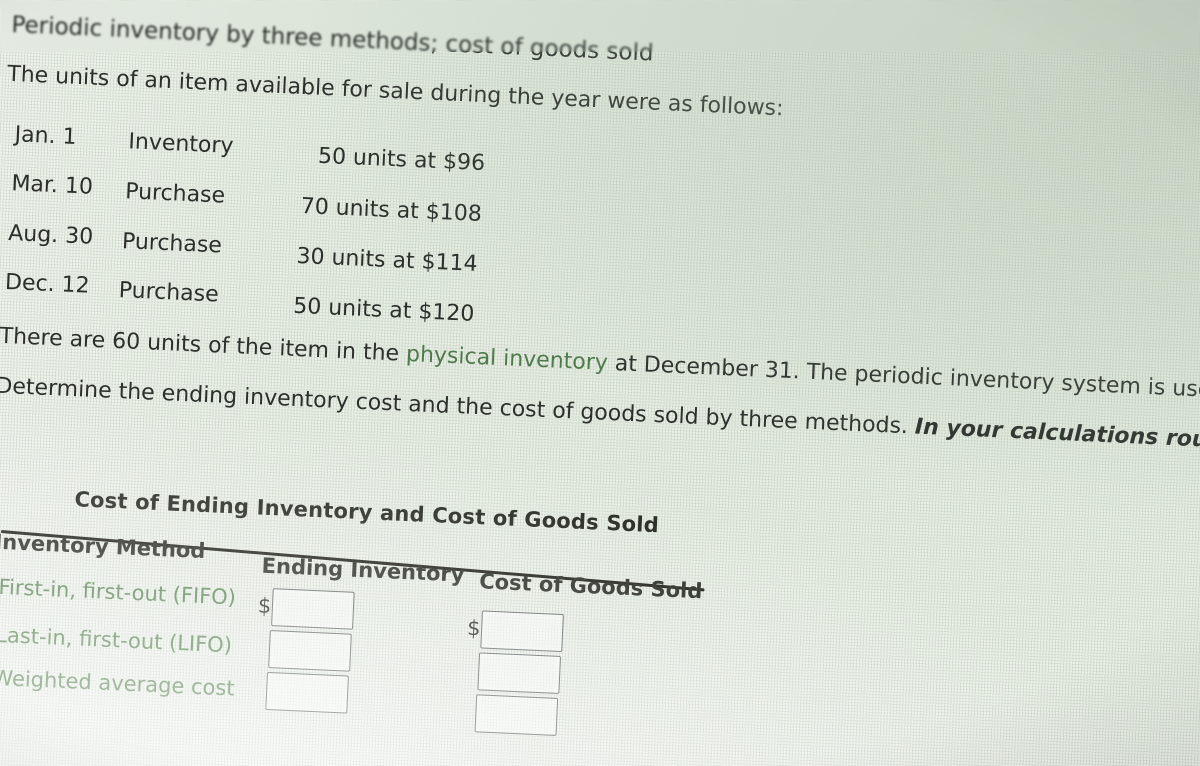 This screenshot has width=1200, height=766. What do you see at coordinates (313, 609) in the screenshot?
I see `input-fifo-ending-inventory` at bounding box center [313, 609].